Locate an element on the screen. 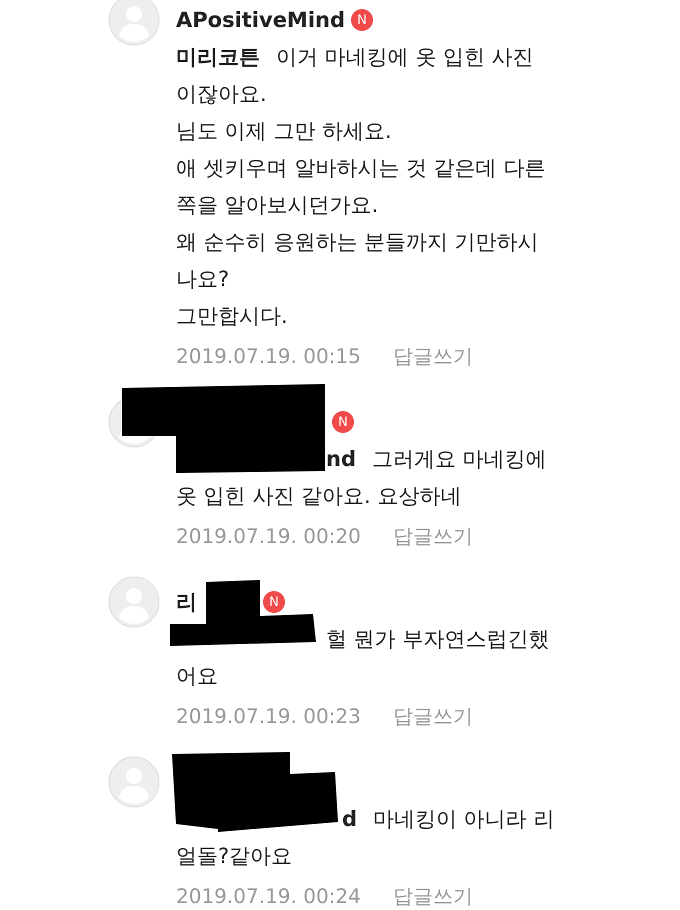 This screenshot has height=910, width=680. mention-name: 미리코튼 is located at coordinates (218, 56).